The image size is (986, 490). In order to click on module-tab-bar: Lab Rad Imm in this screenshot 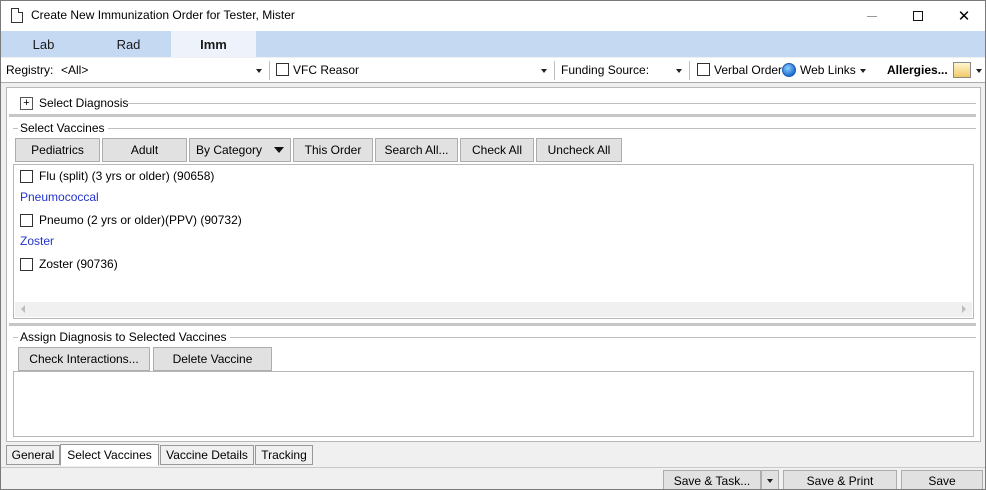, I will do `click(493, 44)`.